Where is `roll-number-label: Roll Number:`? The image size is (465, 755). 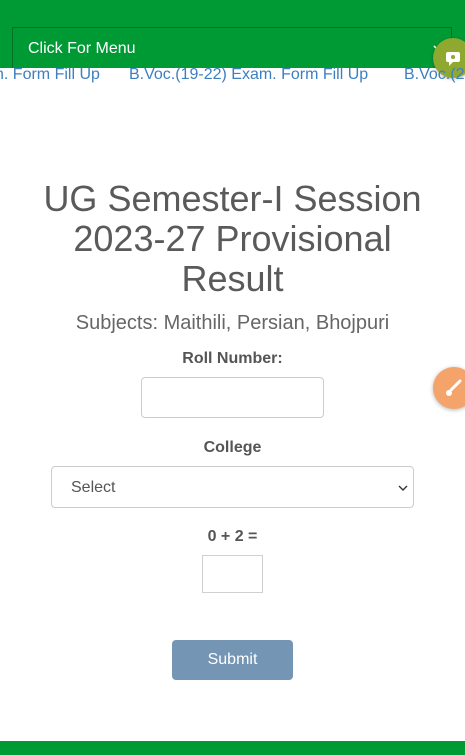 roll-number-label: Roll Number: is located at coordinates (232, 358).